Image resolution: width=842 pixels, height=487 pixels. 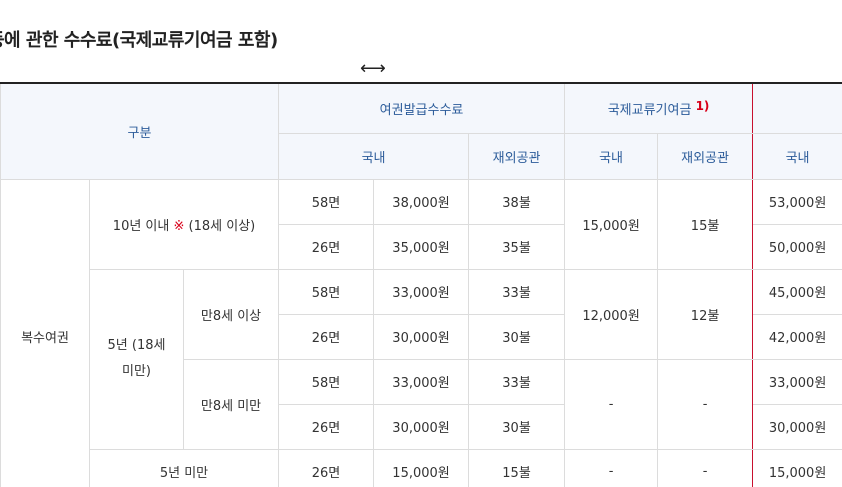 What do you see at coordinates (650, 110) in the screenshot?
I see `header-contribution-label: 국제교류기여금` at bounding box center [650, 110].